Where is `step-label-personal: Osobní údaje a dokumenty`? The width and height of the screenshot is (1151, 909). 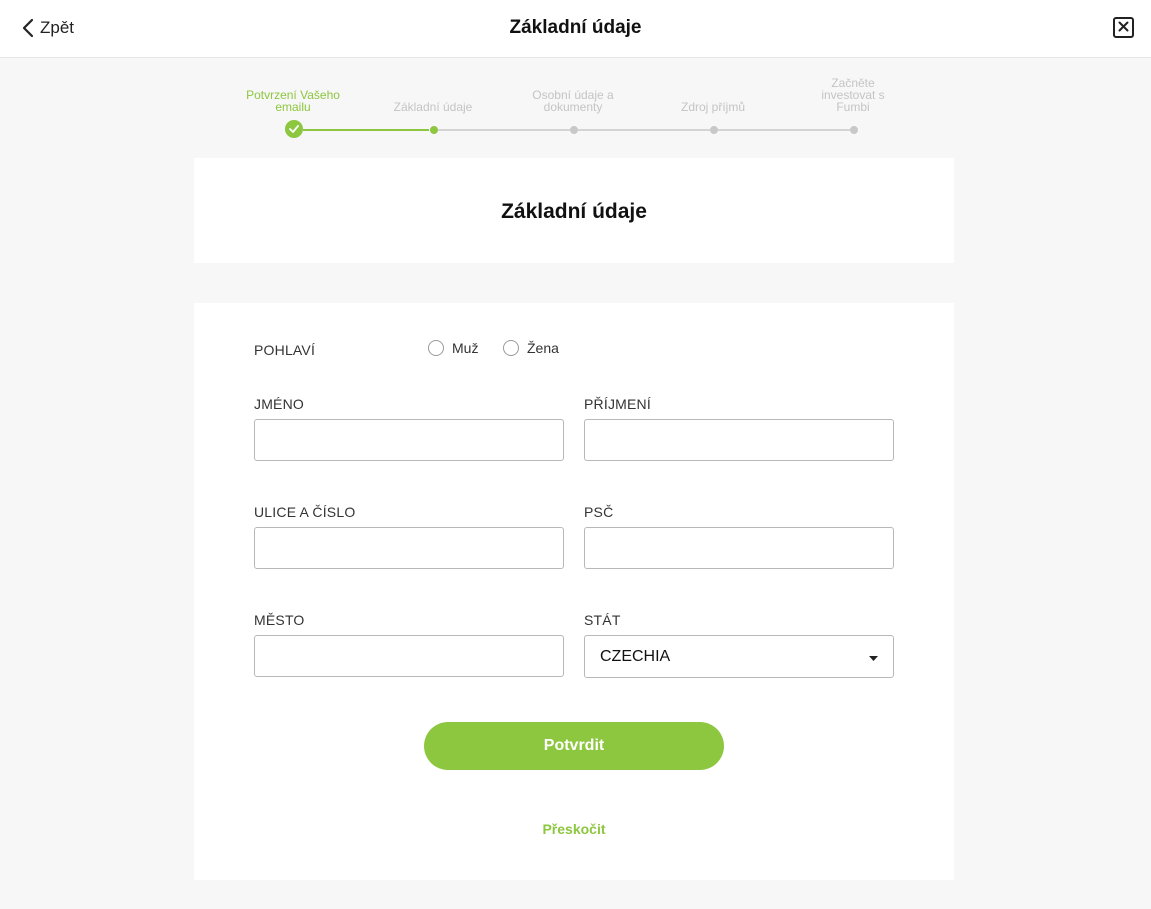
step-label-personal: Osobní údaje a dokumenty is located at coordinates (573, 101).